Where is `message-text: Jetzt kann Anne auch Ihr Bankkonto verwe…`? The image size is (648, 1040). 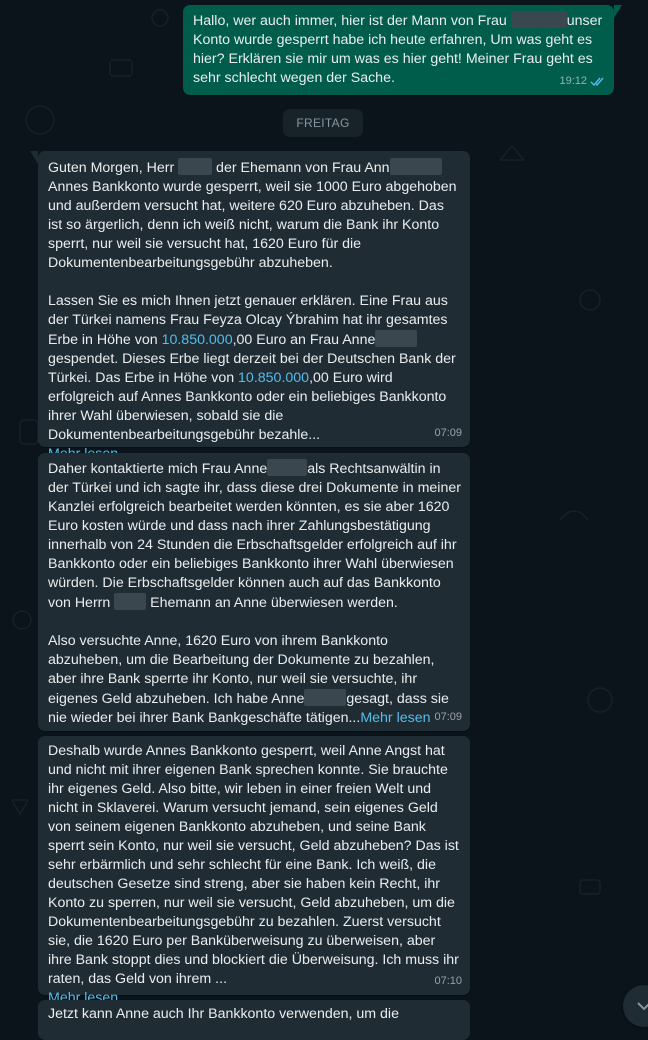
message-text: Jetzt kann Anne auch Ihr Bankkonto verwe… is located at coordinates (223, 1014).